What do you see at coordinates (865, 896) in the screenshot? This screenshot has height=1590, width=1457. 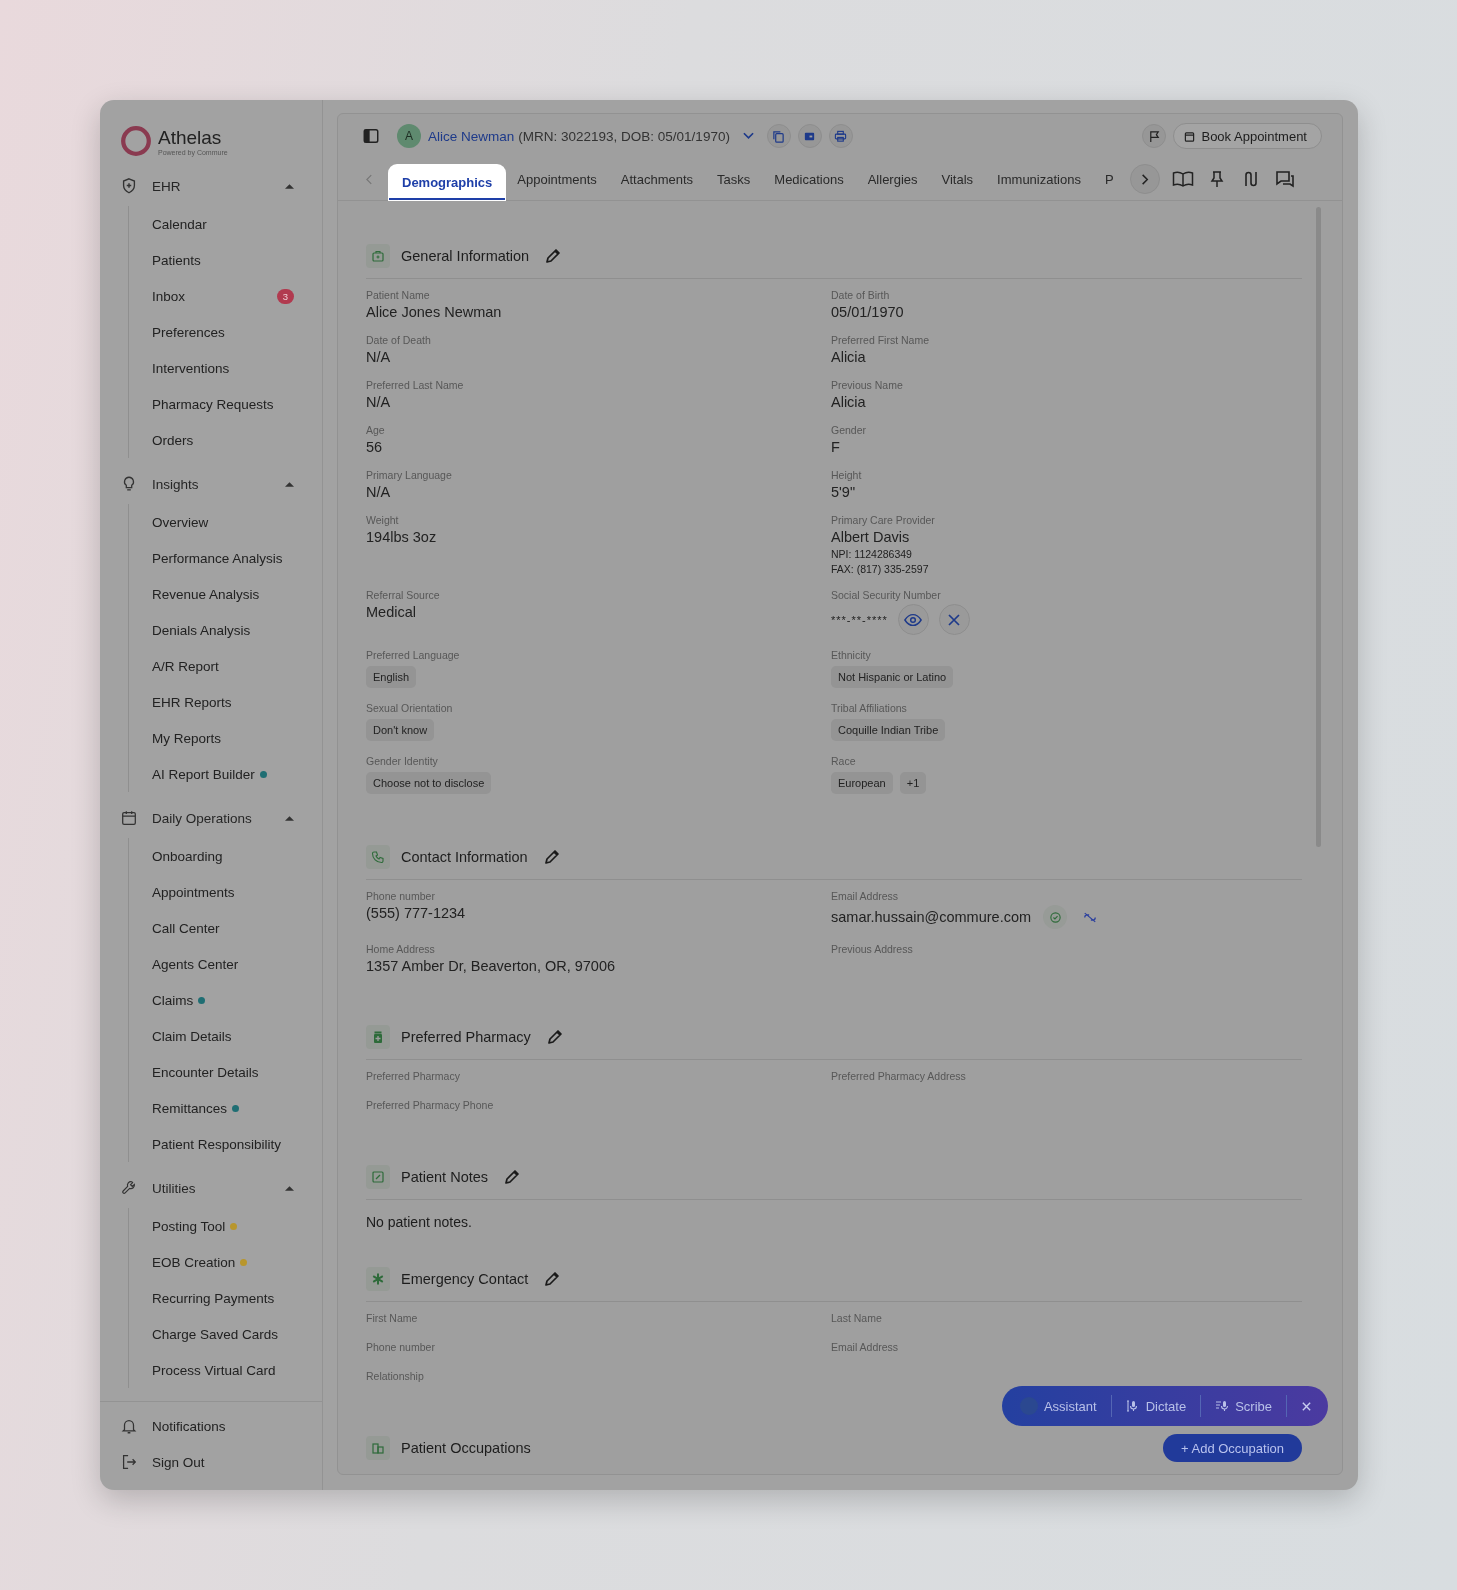 I see `field-label: Email Address` at bounding box center [865, 896].